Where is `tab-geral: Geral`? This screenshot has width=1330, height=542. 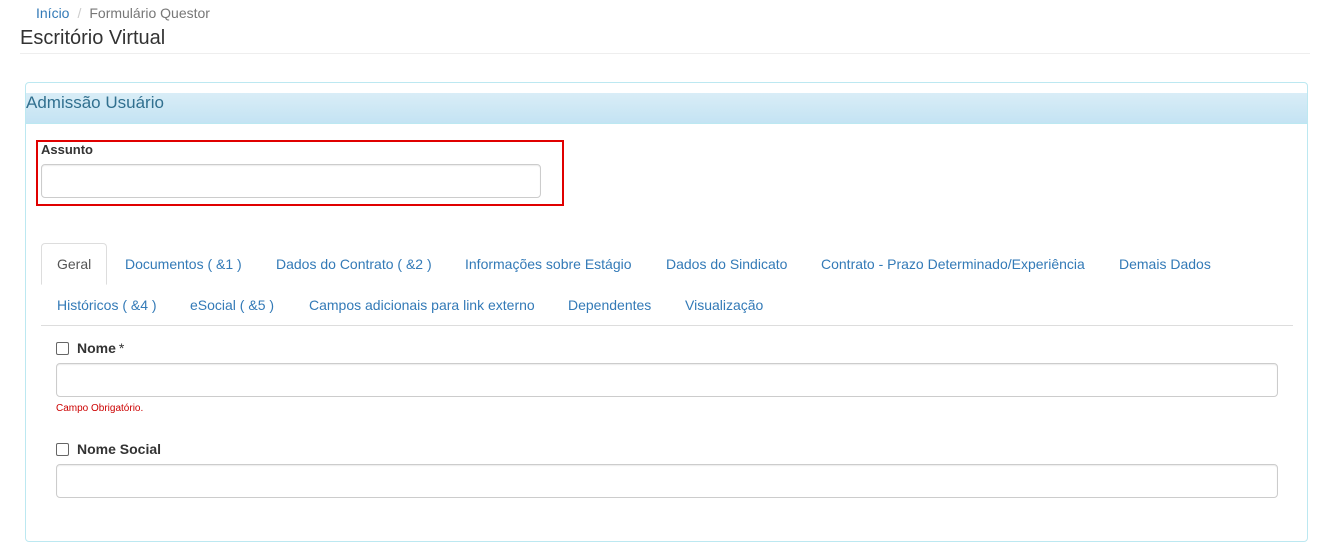
tab-geral: Geral is located at coordinates (74, 264).